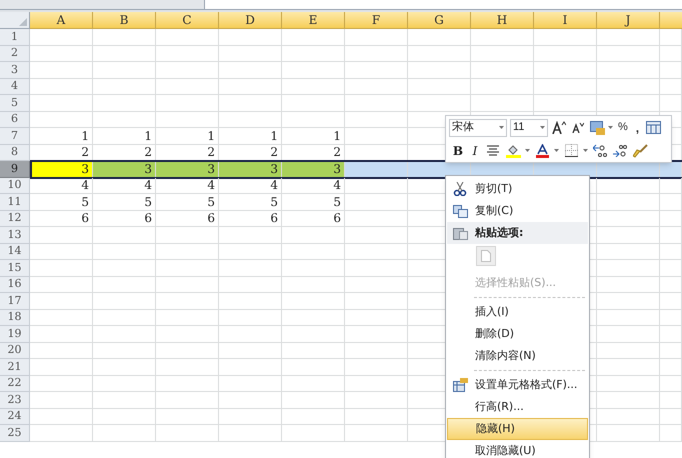  Describe the element at coordinates (620, 150) in the screenshot. I see `decrease-decimal-icon` at that location.